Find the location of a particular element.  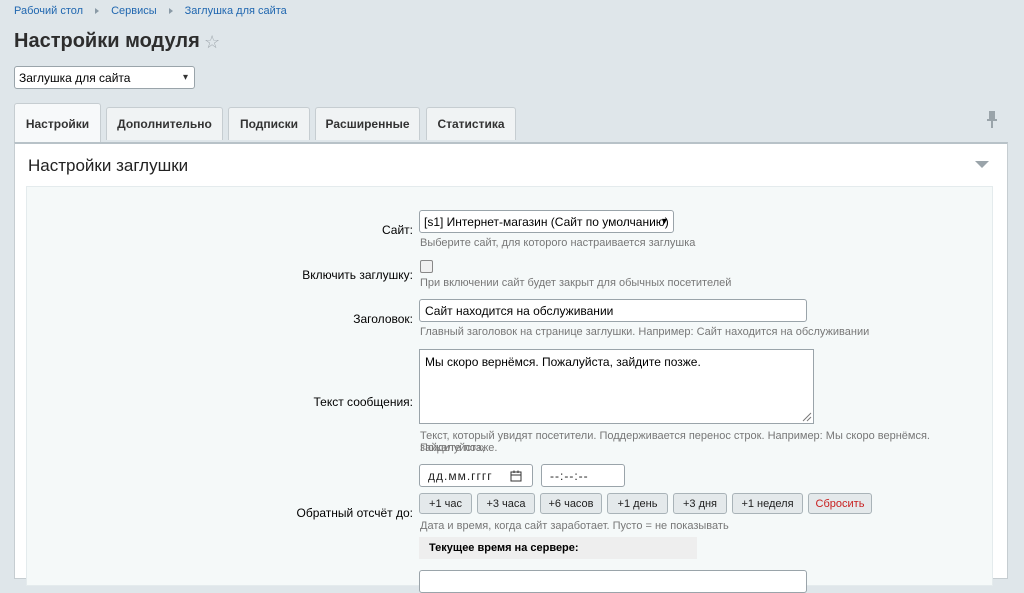

module-select: Заглушка для сайта ▾ is located at coordinates (104, 77).